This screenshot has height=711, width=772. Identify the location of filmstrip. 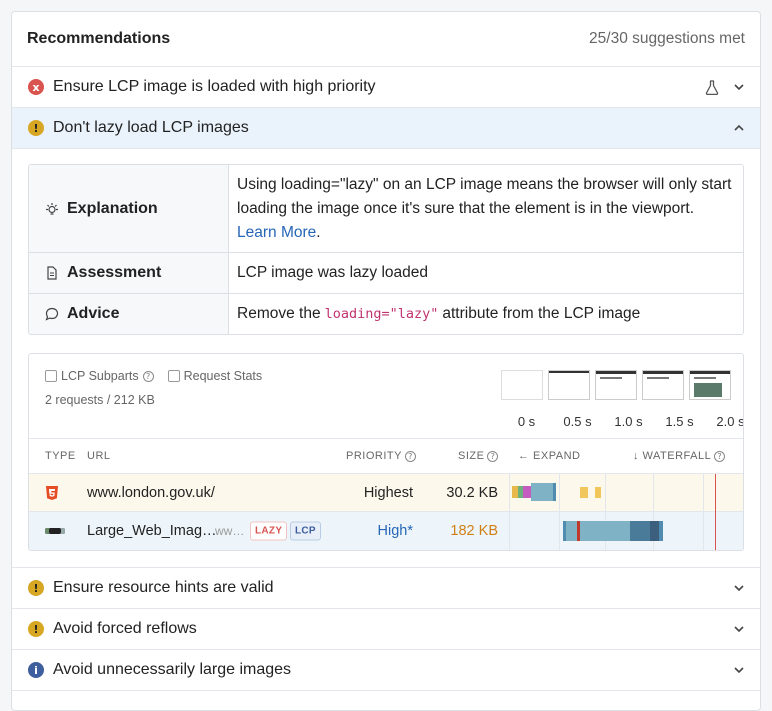
(616, 385).